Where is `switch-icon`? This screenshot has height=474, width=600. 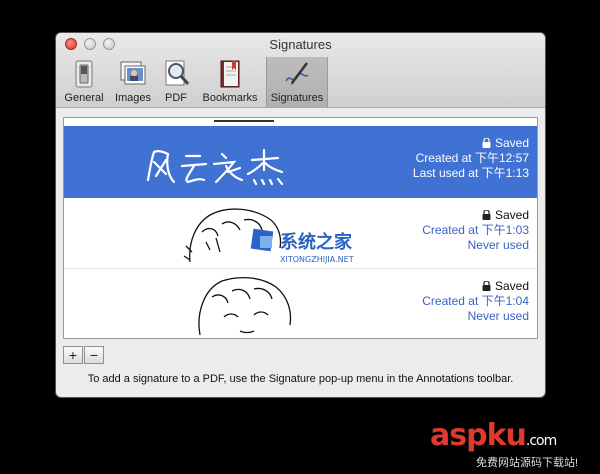 switch-icon is located at coordinates (84, 74).